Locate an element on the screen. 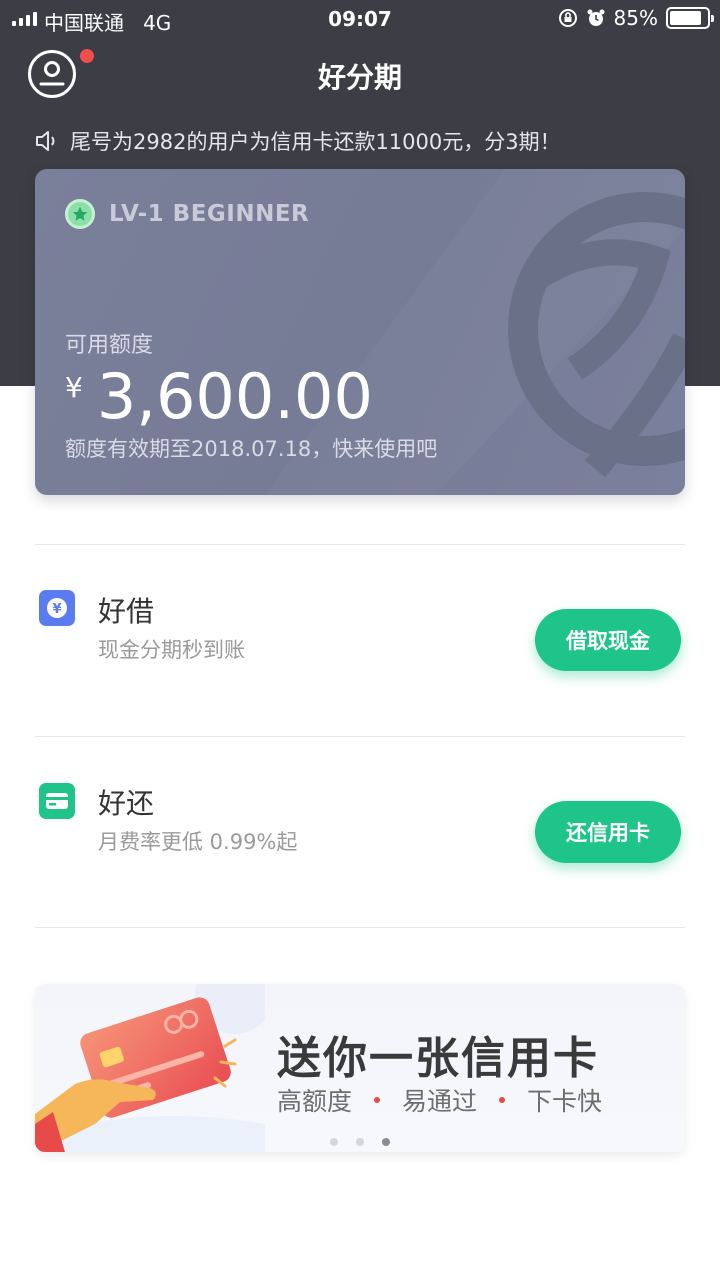  announcement-text: 尾号为2982的用户为信用卡还款11000元，分3期！ is located at coordinates (315, 142).